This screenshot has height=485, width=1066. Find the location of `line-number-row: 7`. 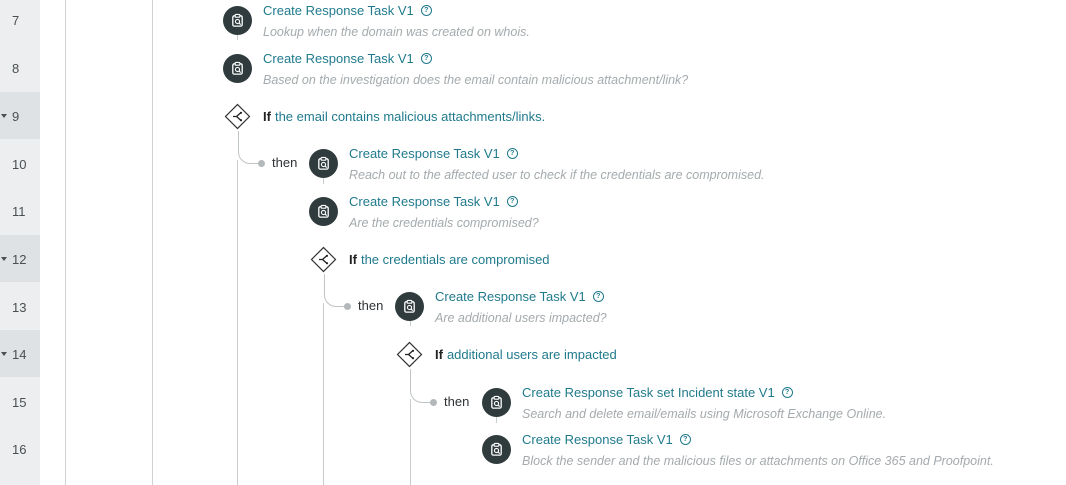

line-number-row: 7 is located at coordinates (20, 23).